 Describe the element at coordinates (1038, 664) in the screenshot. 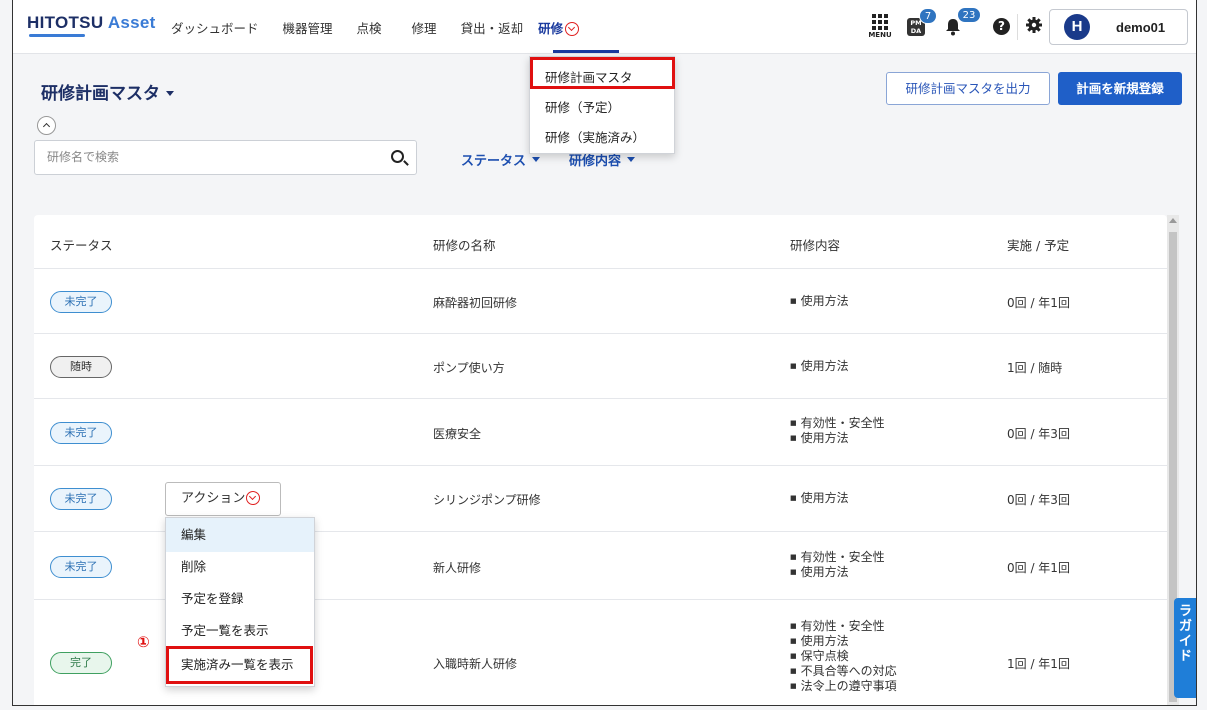

I see `training-count: 1回 / 年1回` at that location.